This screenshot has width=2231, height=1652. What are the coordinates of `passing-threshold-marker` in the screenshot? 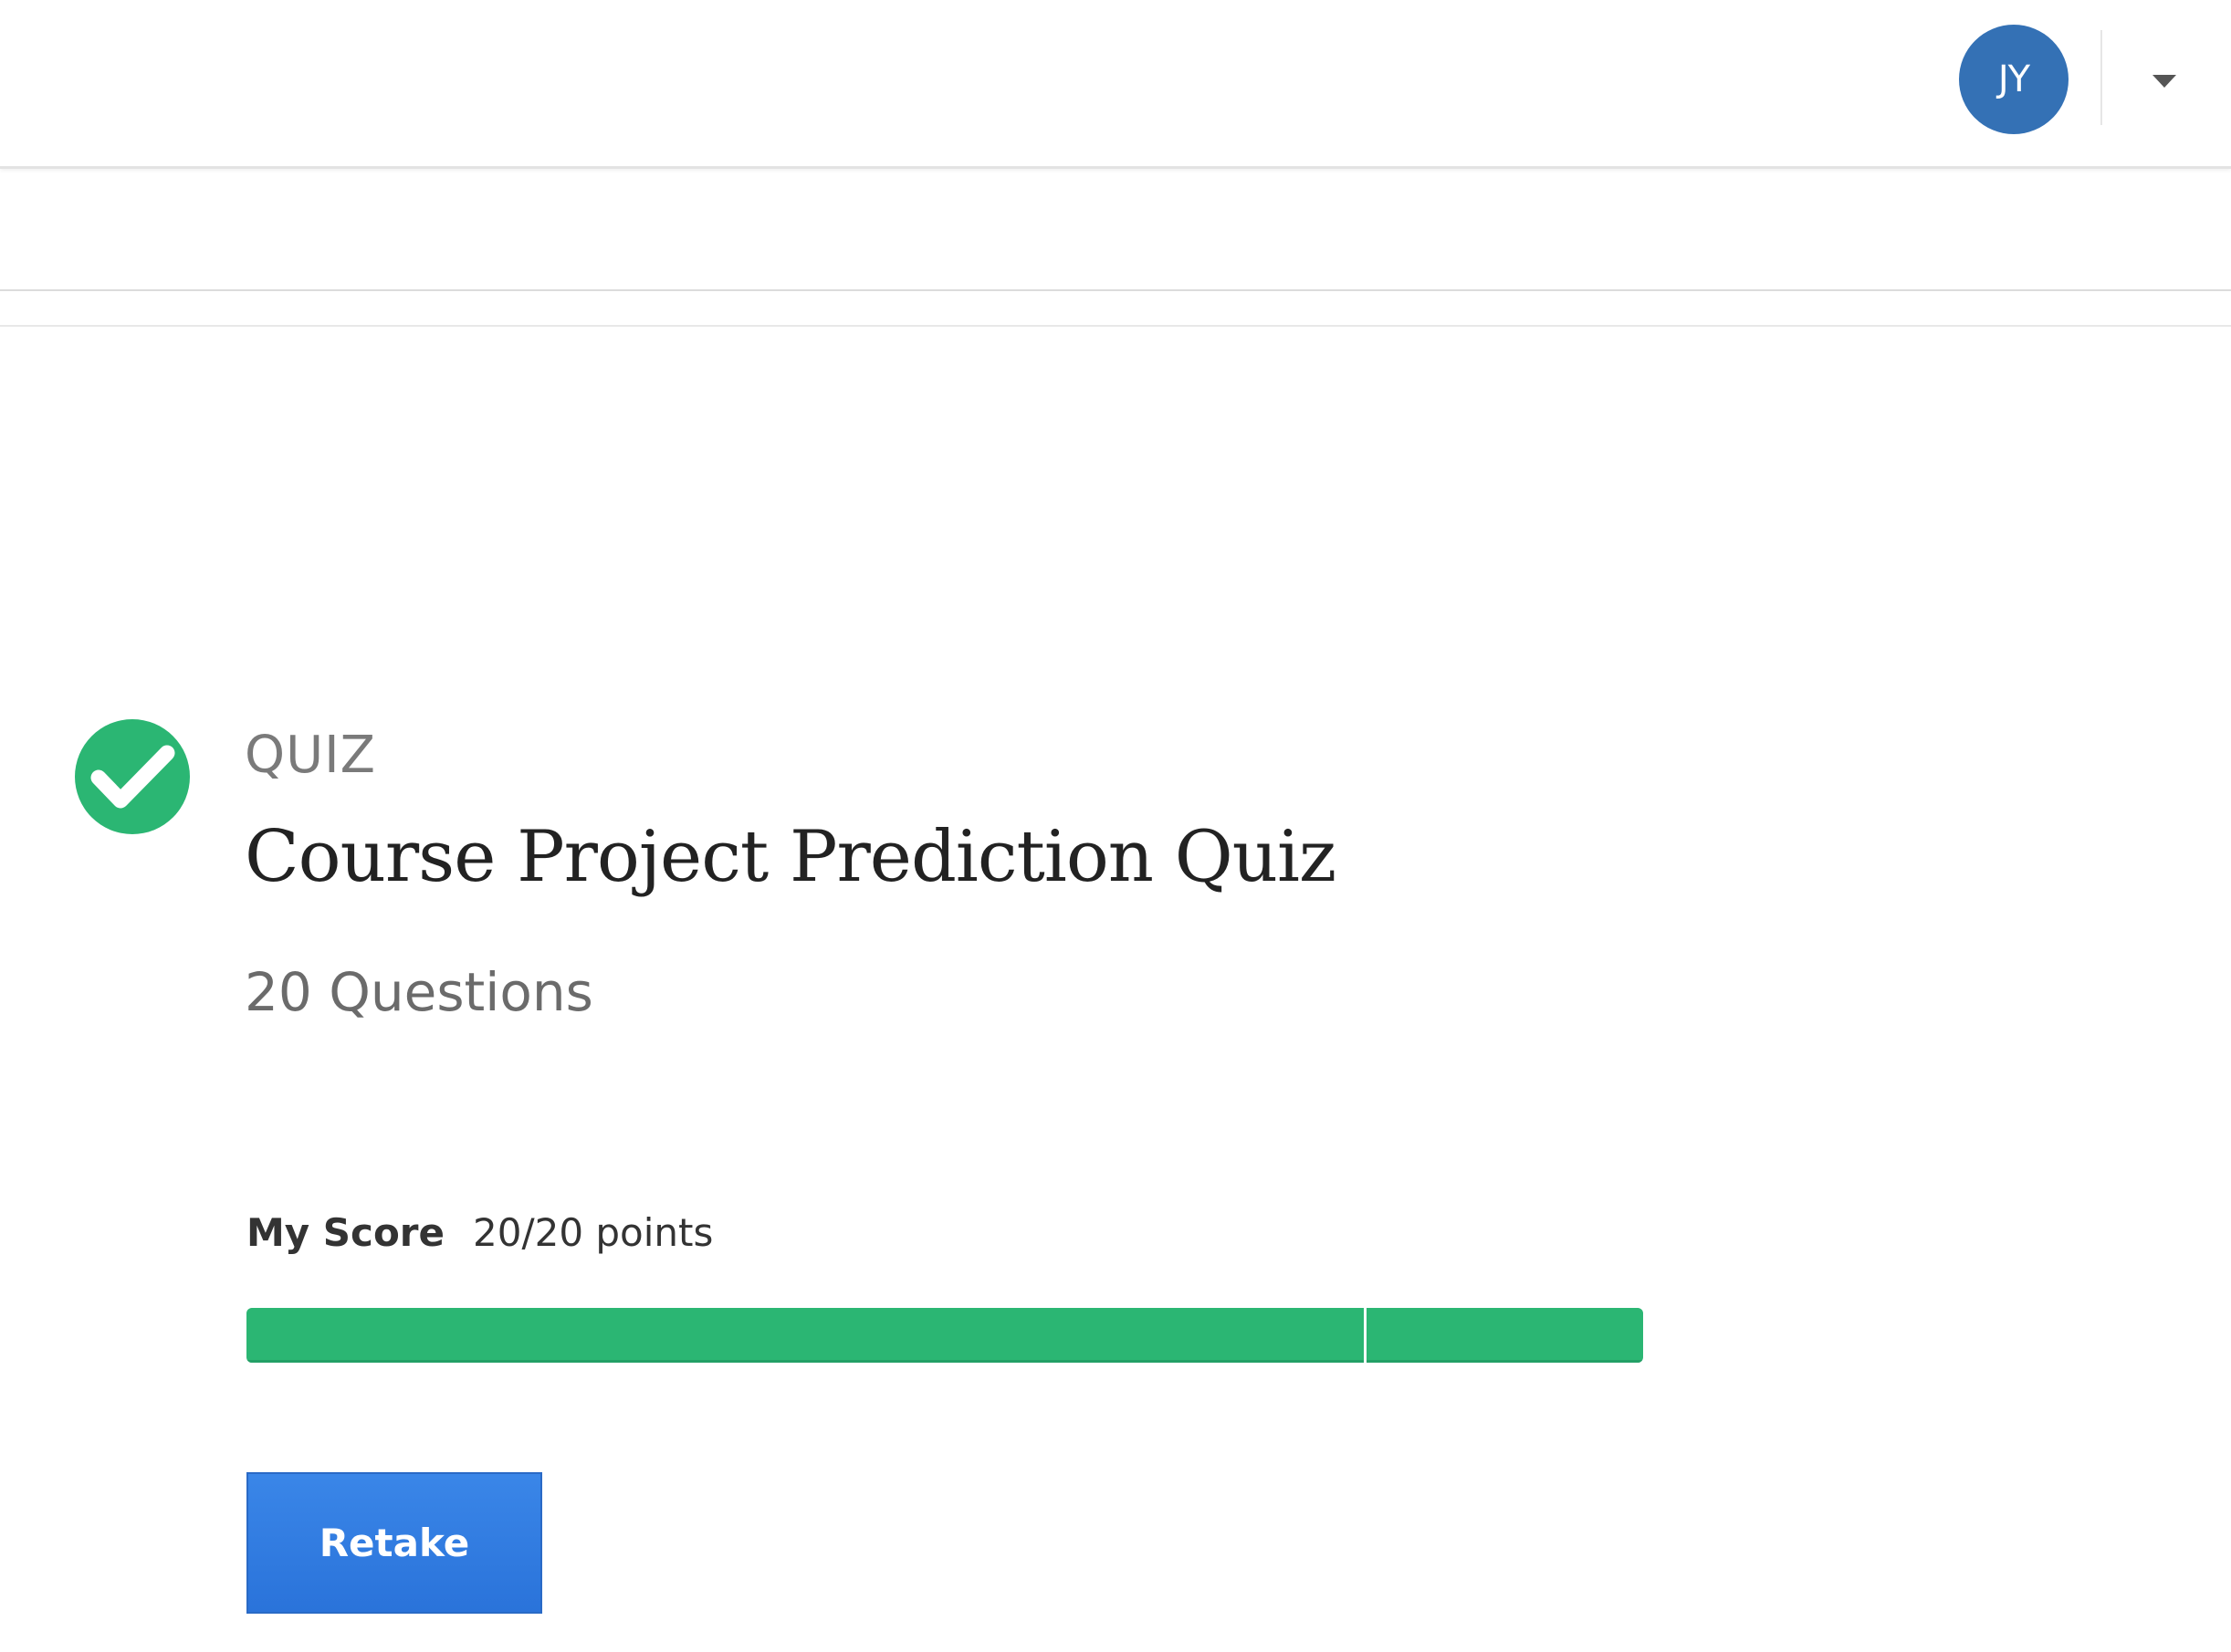 It's located at (1365, 1335).